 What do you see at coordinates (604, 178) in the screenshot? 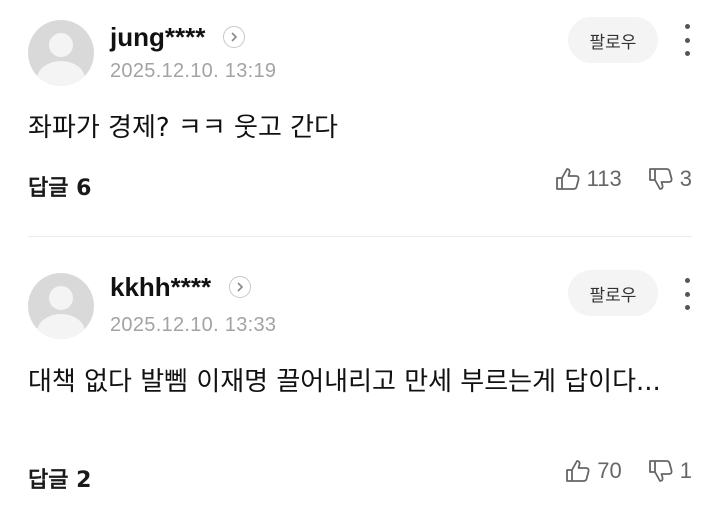
I see `like-count: 113` at bounding box center [604, 178].